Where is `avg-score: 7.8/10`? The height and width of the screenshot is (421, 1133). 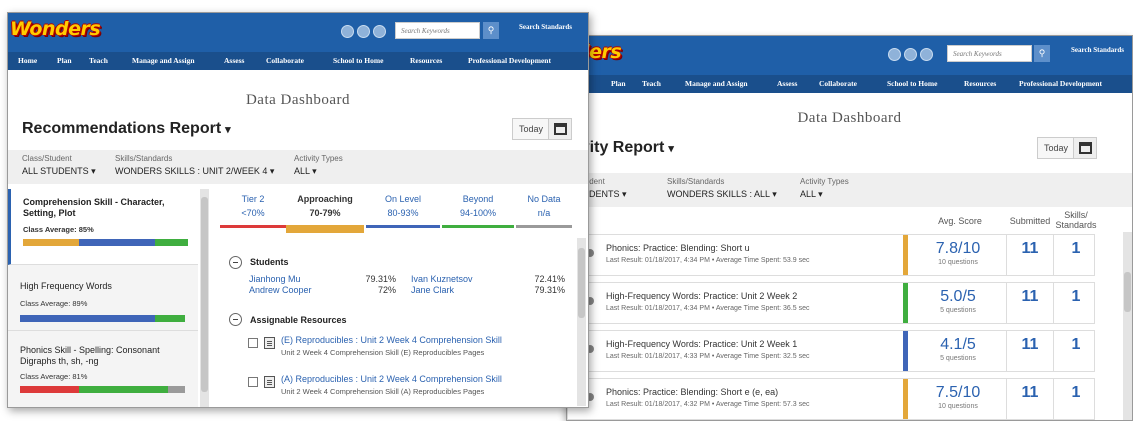 avg-score: 7.8/10 is located at coordinates (958, 249).